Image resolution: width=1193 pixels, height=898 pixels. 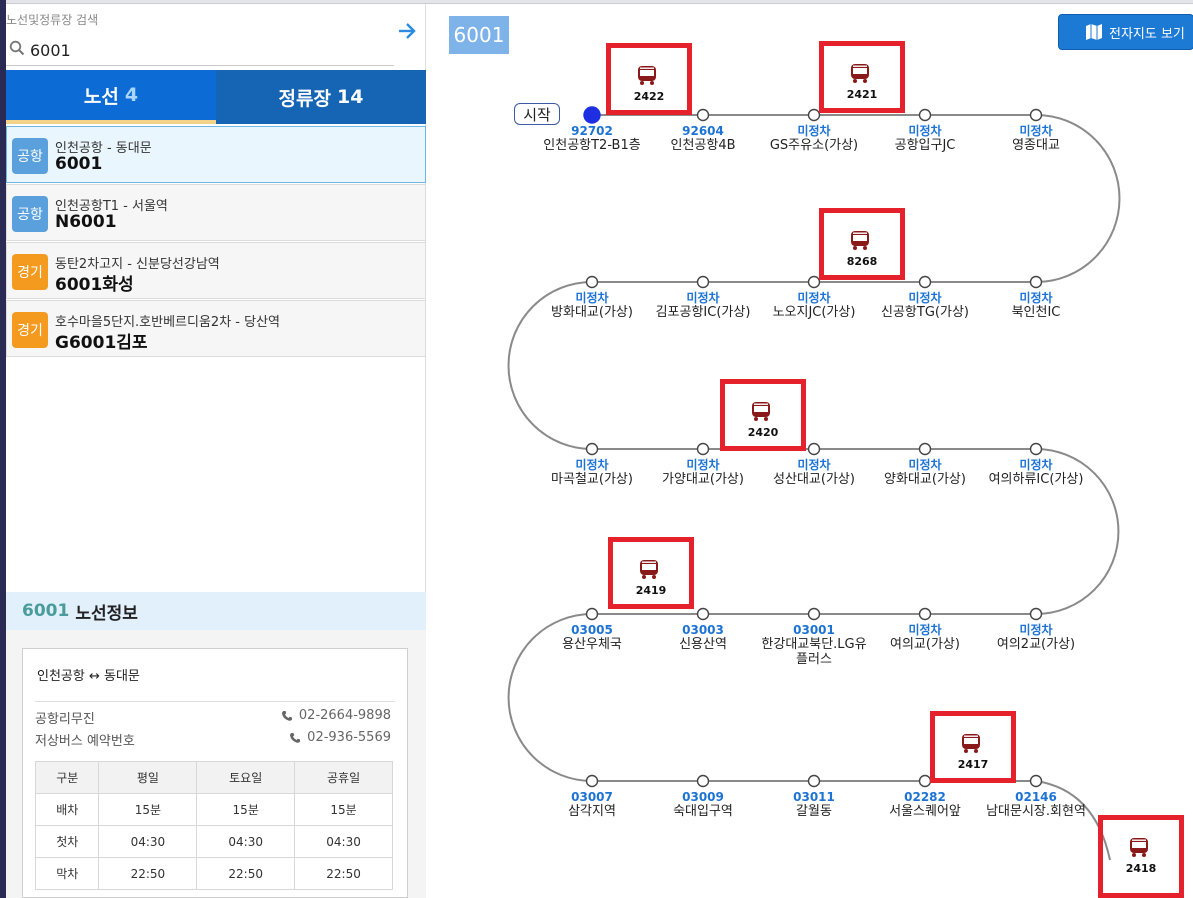 I want to click on stop-label: 03005 용산우체국, so click(x=592, y=637).